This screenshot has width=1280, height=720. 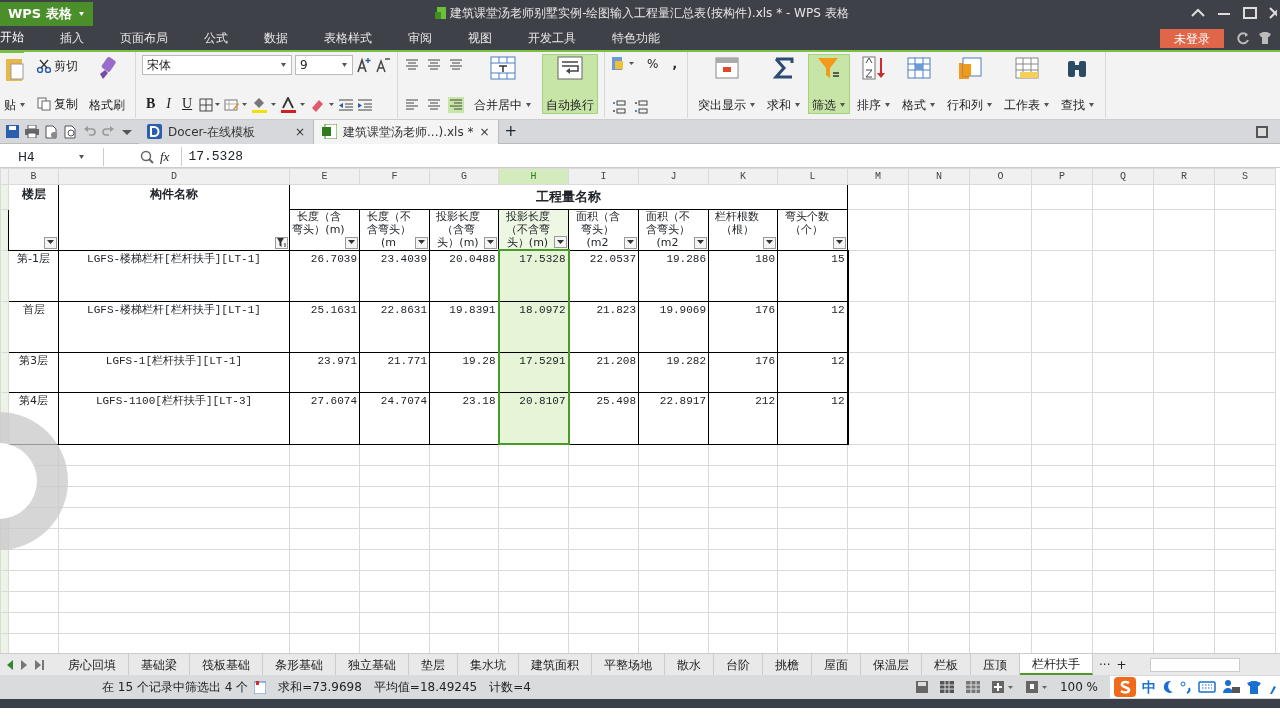 I want to click on menu-tab: 数据, so click(x=276, y=38).